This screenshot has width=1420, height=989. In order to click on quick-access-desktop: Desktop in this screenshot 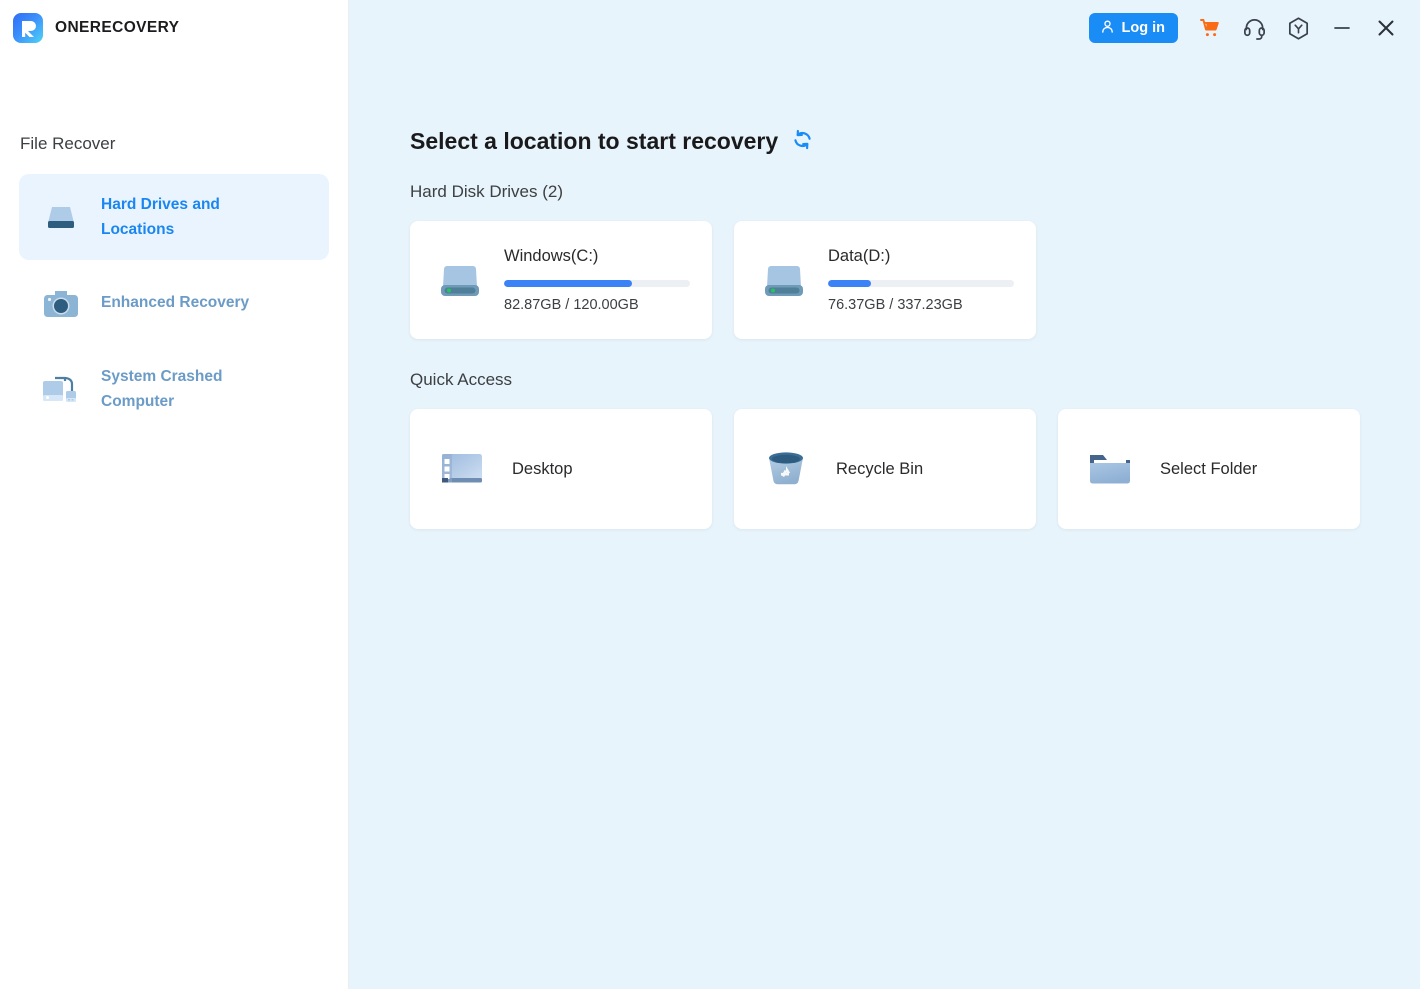, I will do `click(561, 469)`.